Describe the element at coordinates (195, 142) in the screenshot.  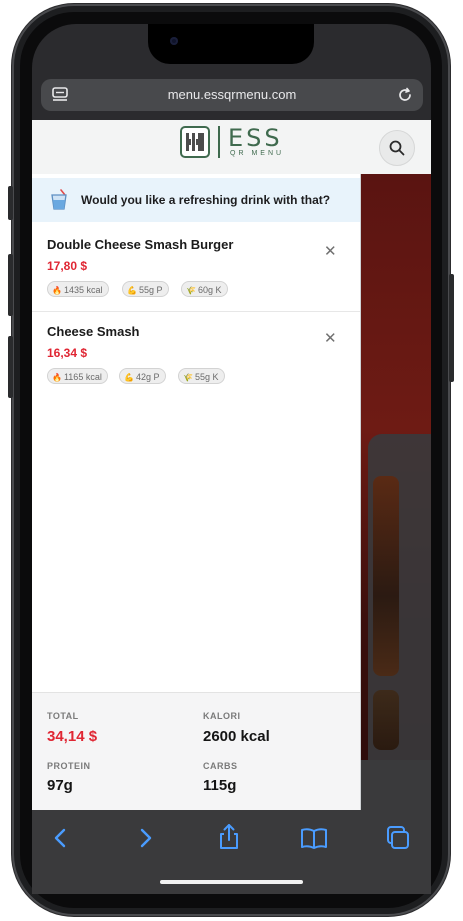
I see `qr-pattern` at that location.